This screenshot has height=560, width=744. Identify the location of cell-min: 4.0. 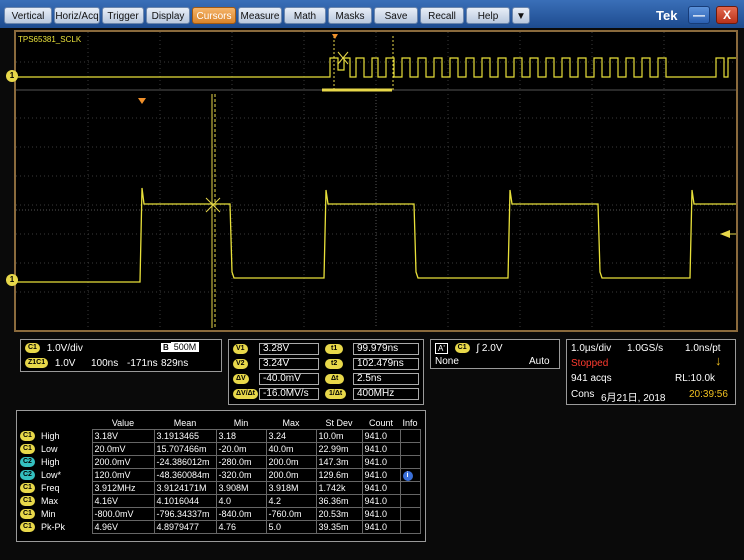
(241, 501).